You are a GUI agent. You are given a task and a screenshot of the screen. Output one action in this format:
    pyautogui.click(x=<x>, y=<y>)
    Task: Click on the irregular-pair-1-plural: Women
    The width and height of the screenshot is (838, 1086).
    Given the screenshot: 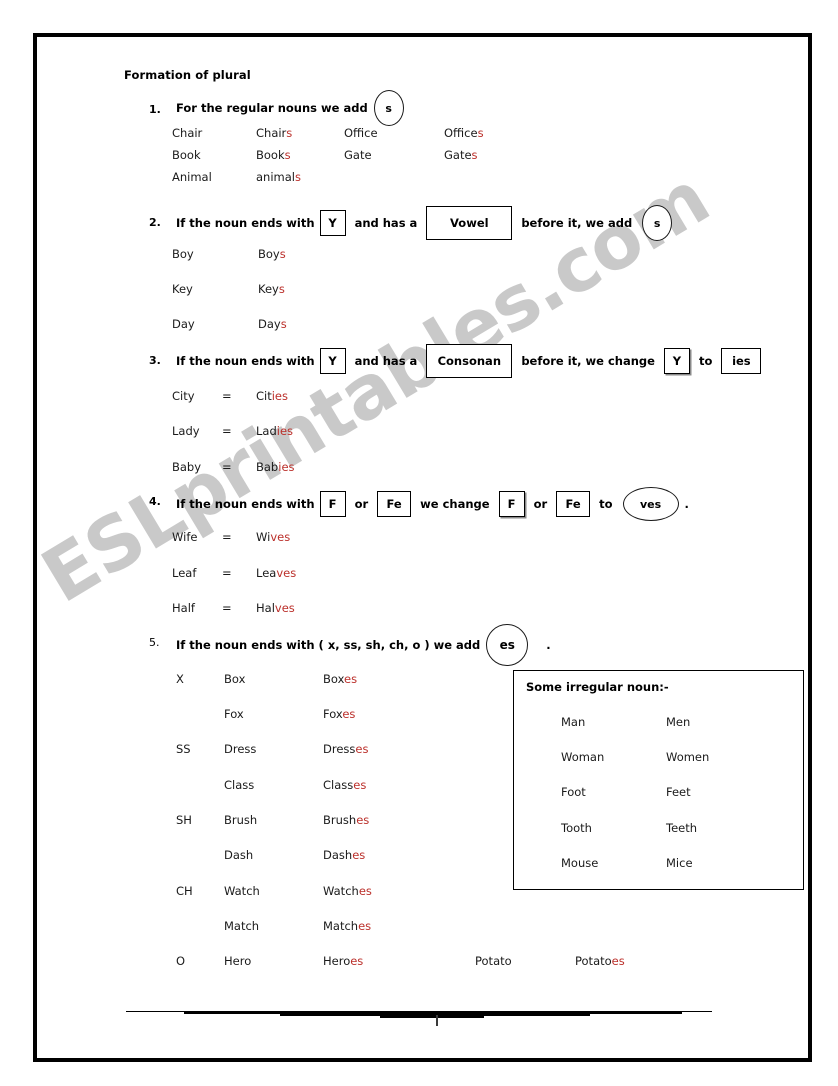 What is the action you would take?
    pyautogui.click(x=688, y=757)
    